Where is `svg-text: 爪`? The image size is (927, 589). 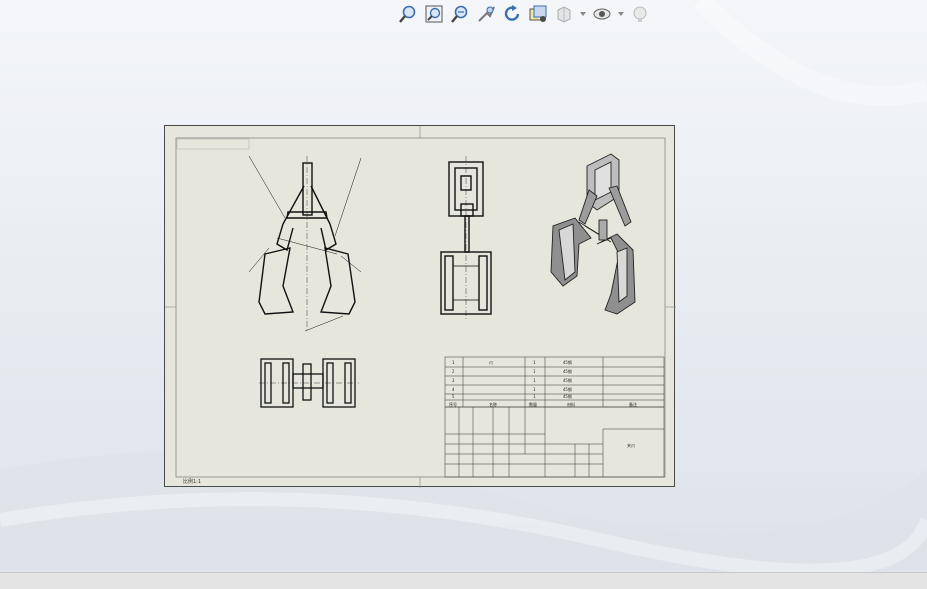
svg-text: 爪 is located at coordinates (491, 362).